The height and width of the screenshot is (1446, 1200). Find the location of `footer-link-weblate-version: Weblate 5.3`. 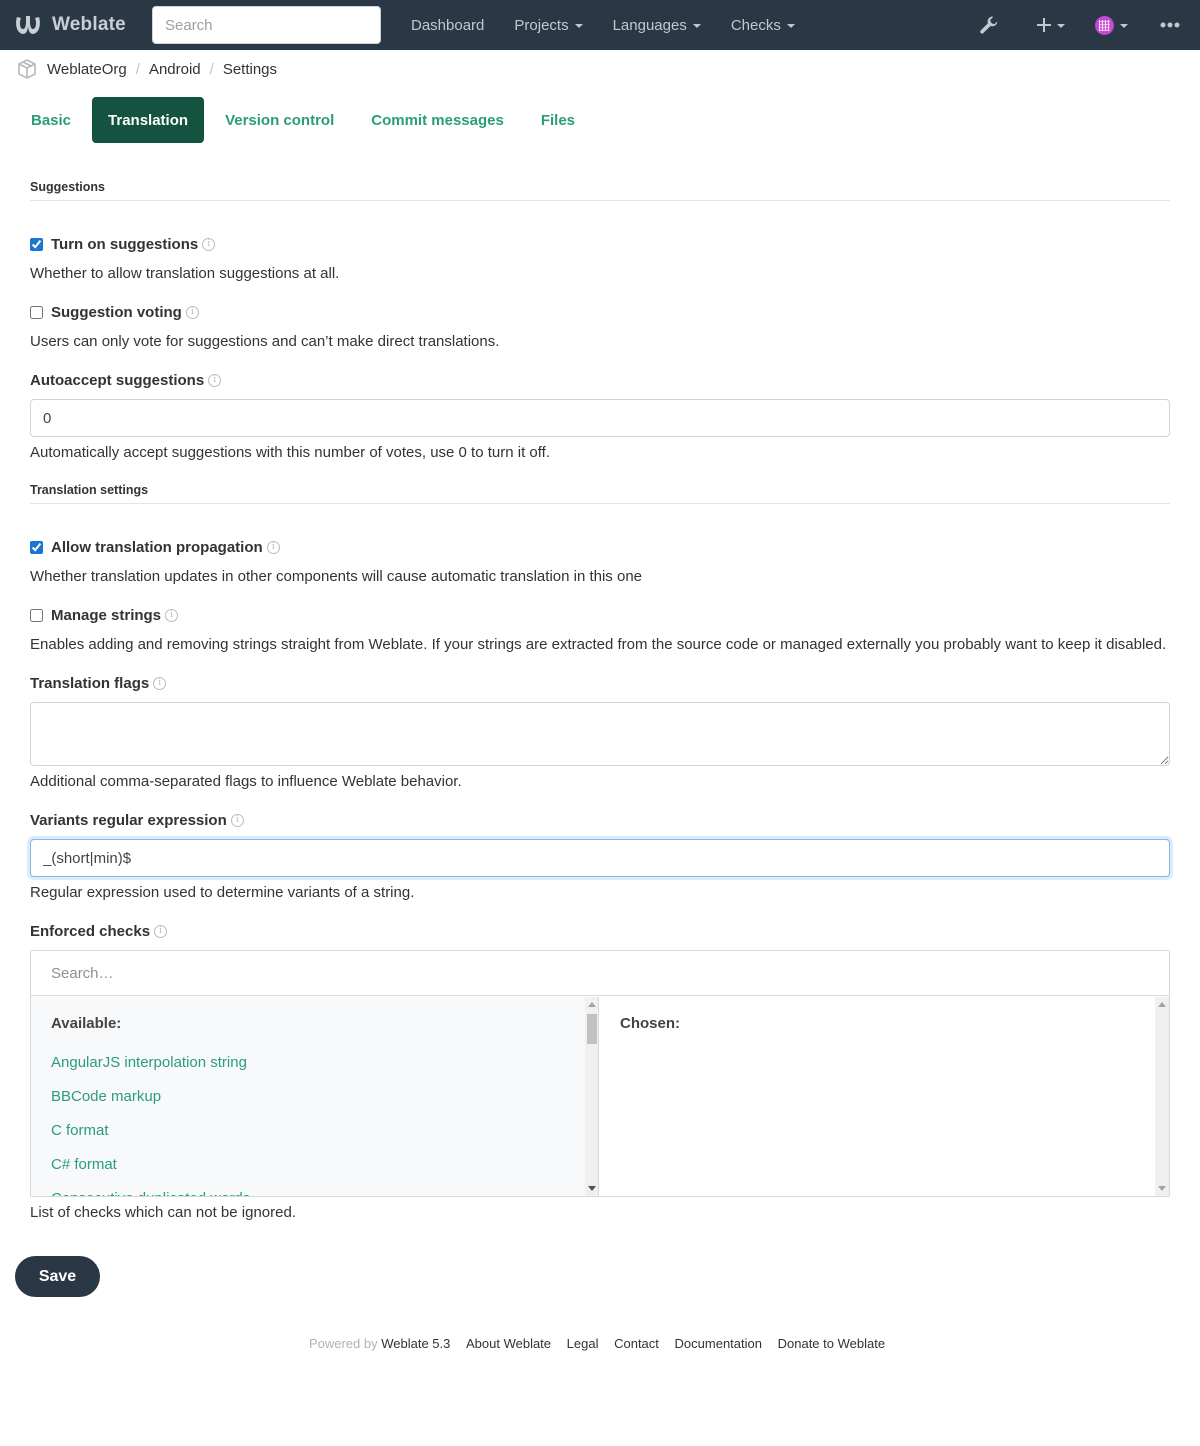

footer-link-weblate-version: Weblate 5.3 is located at coordinates (415, 1343).